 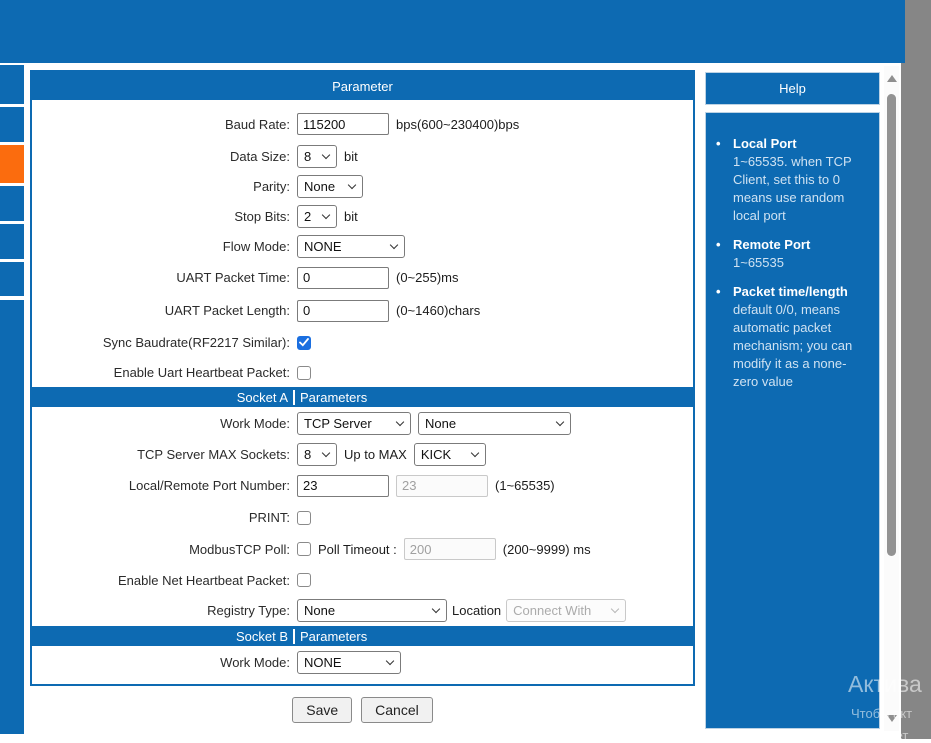 What do you see at coordinates (449, 454) in the screenshot?
I see `kick-select: KICK` at bounding box center [449, 454].